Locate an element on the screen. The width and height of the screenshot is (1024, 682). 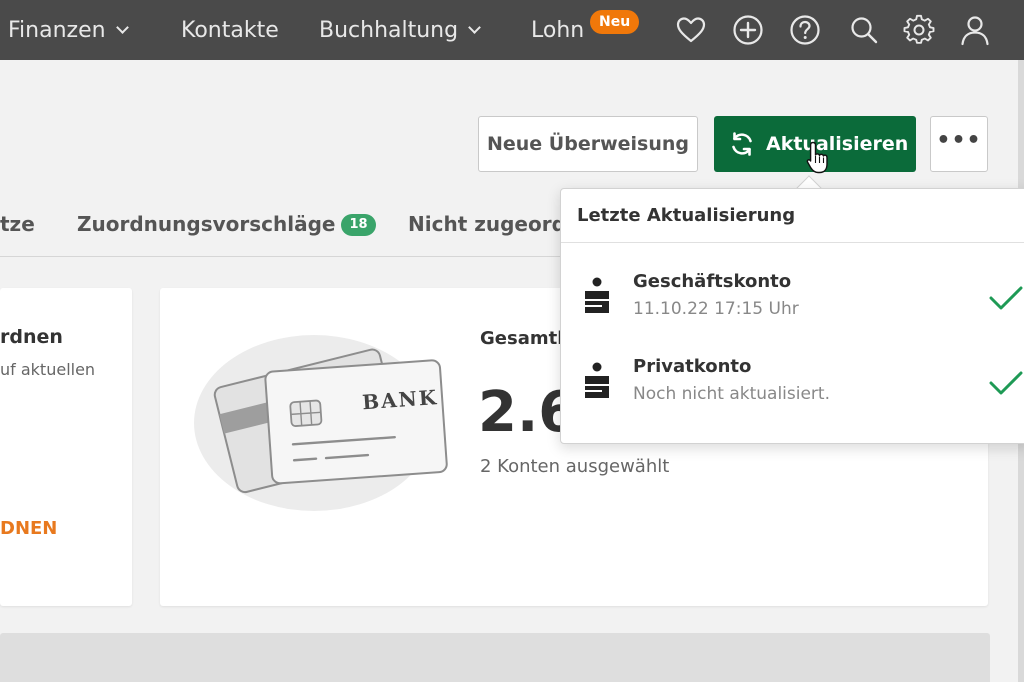
tab-unassigned: Nicht zugeordn is located at coordinates (494, 227).